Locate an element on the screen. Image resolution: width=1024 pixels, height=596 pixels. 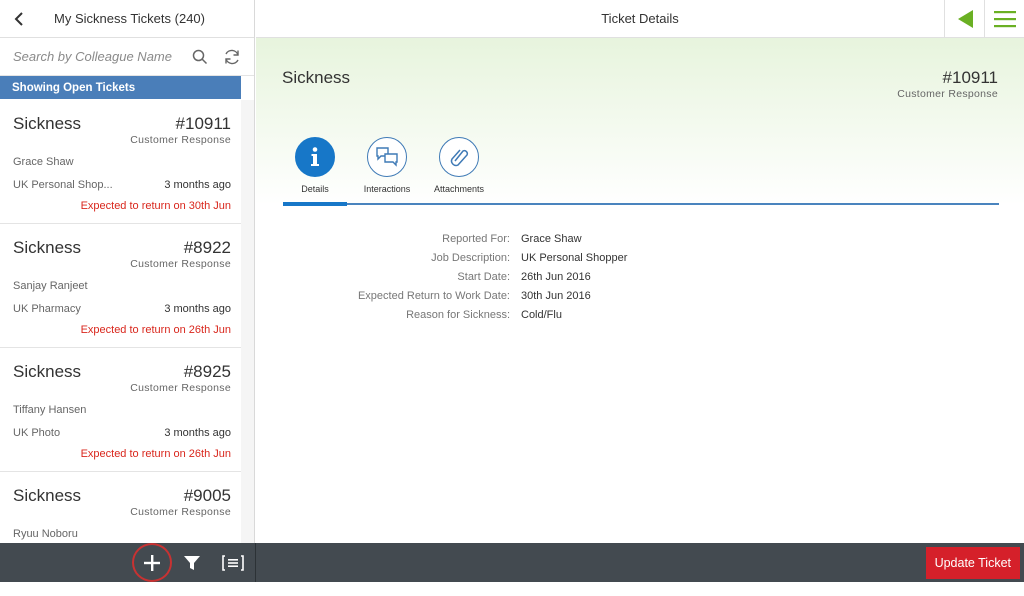
item-number: #10911 is located at coordinates (203, 123).